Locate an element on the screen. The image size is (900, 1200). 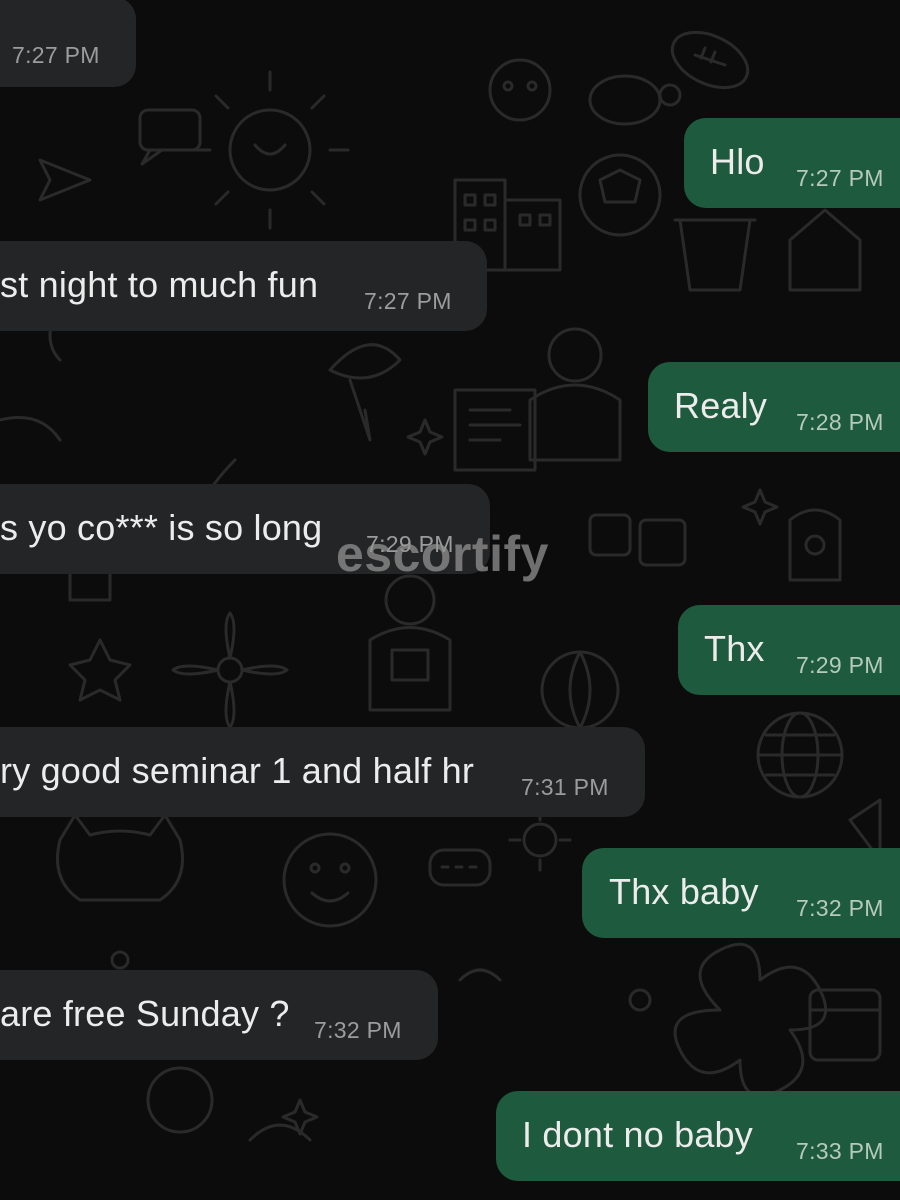
outgoing-message: I dont no baby 7:33 PM is located at coordinates (698, 1136).